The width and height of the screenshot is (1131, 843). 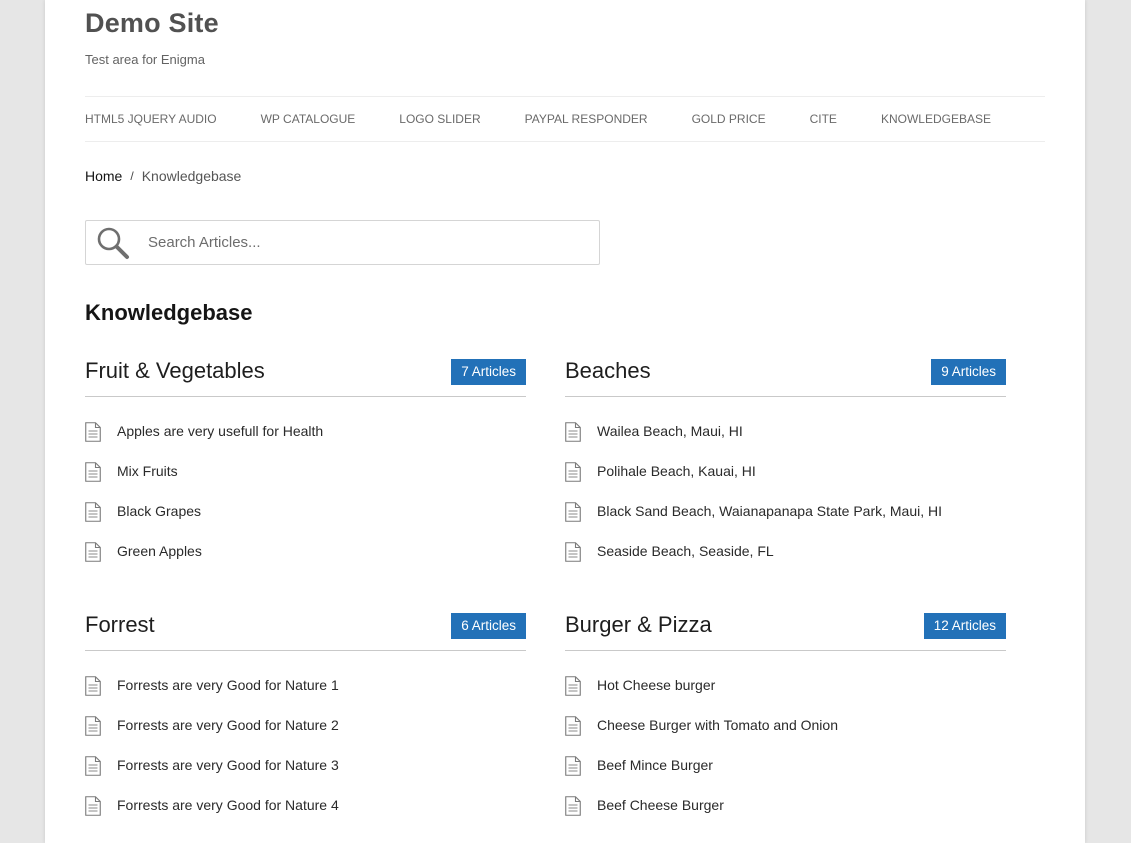 What do you see at coordinates (305, 559) in the screenshot?
I see `list-item: Green Apples` at bounding box center [305, 559].